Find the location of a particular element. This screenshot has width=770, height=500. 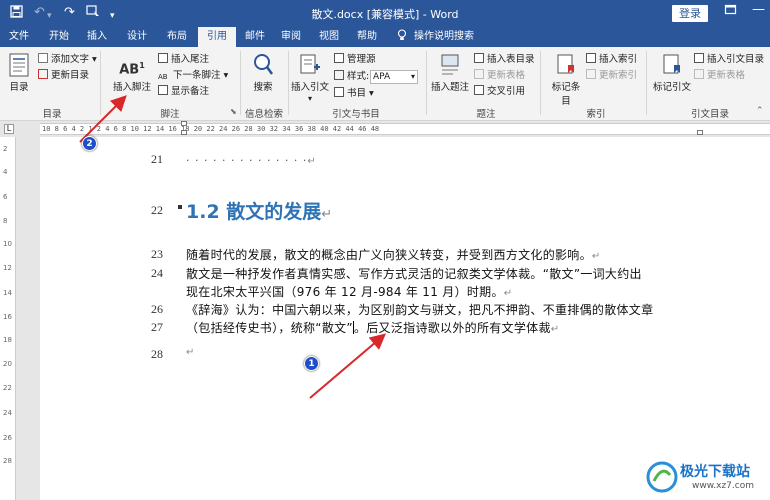

watermark-url: www.xz7.com is located at coordinates (723, 486).